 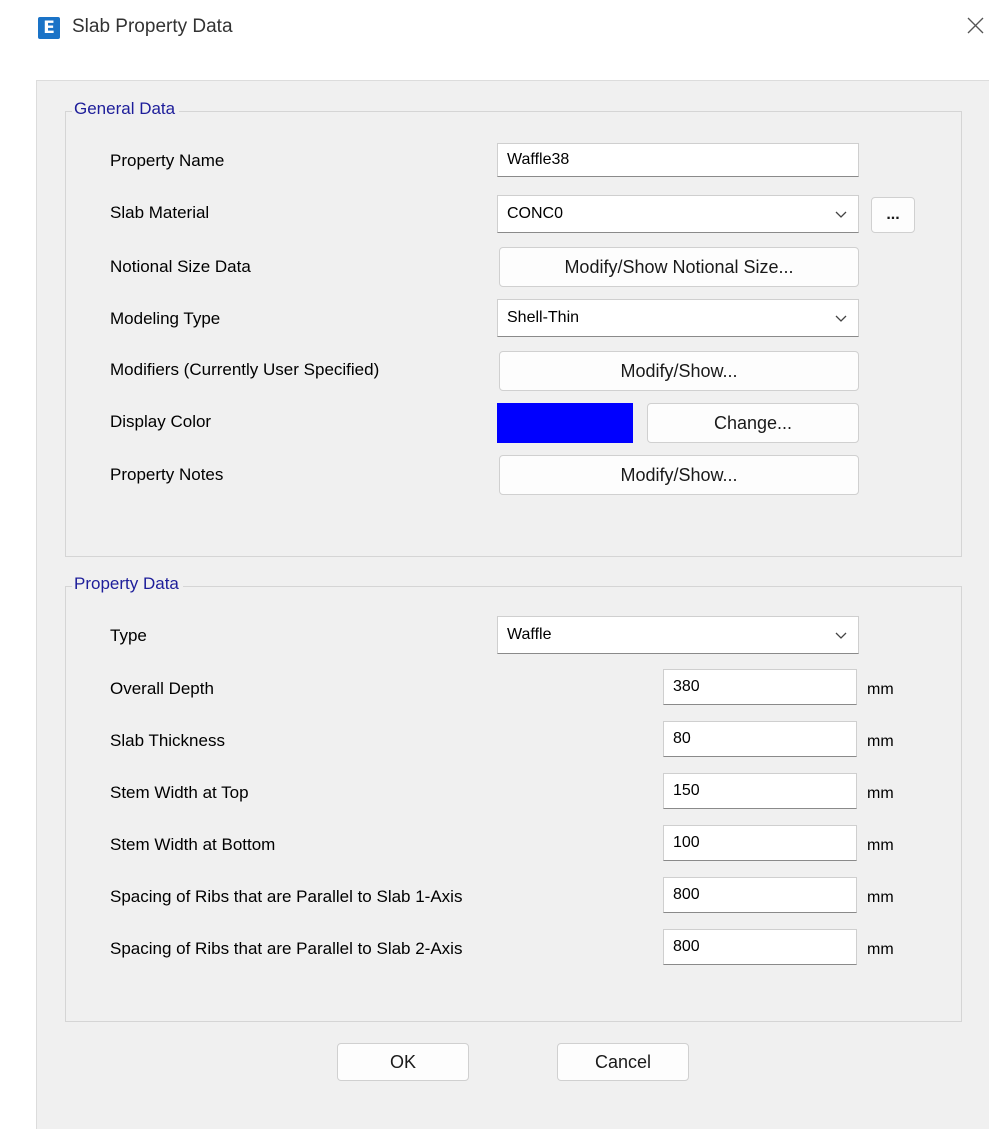 I want to click on stem-width-top-label: Stem Width at Top, so click(x=179, y=792).